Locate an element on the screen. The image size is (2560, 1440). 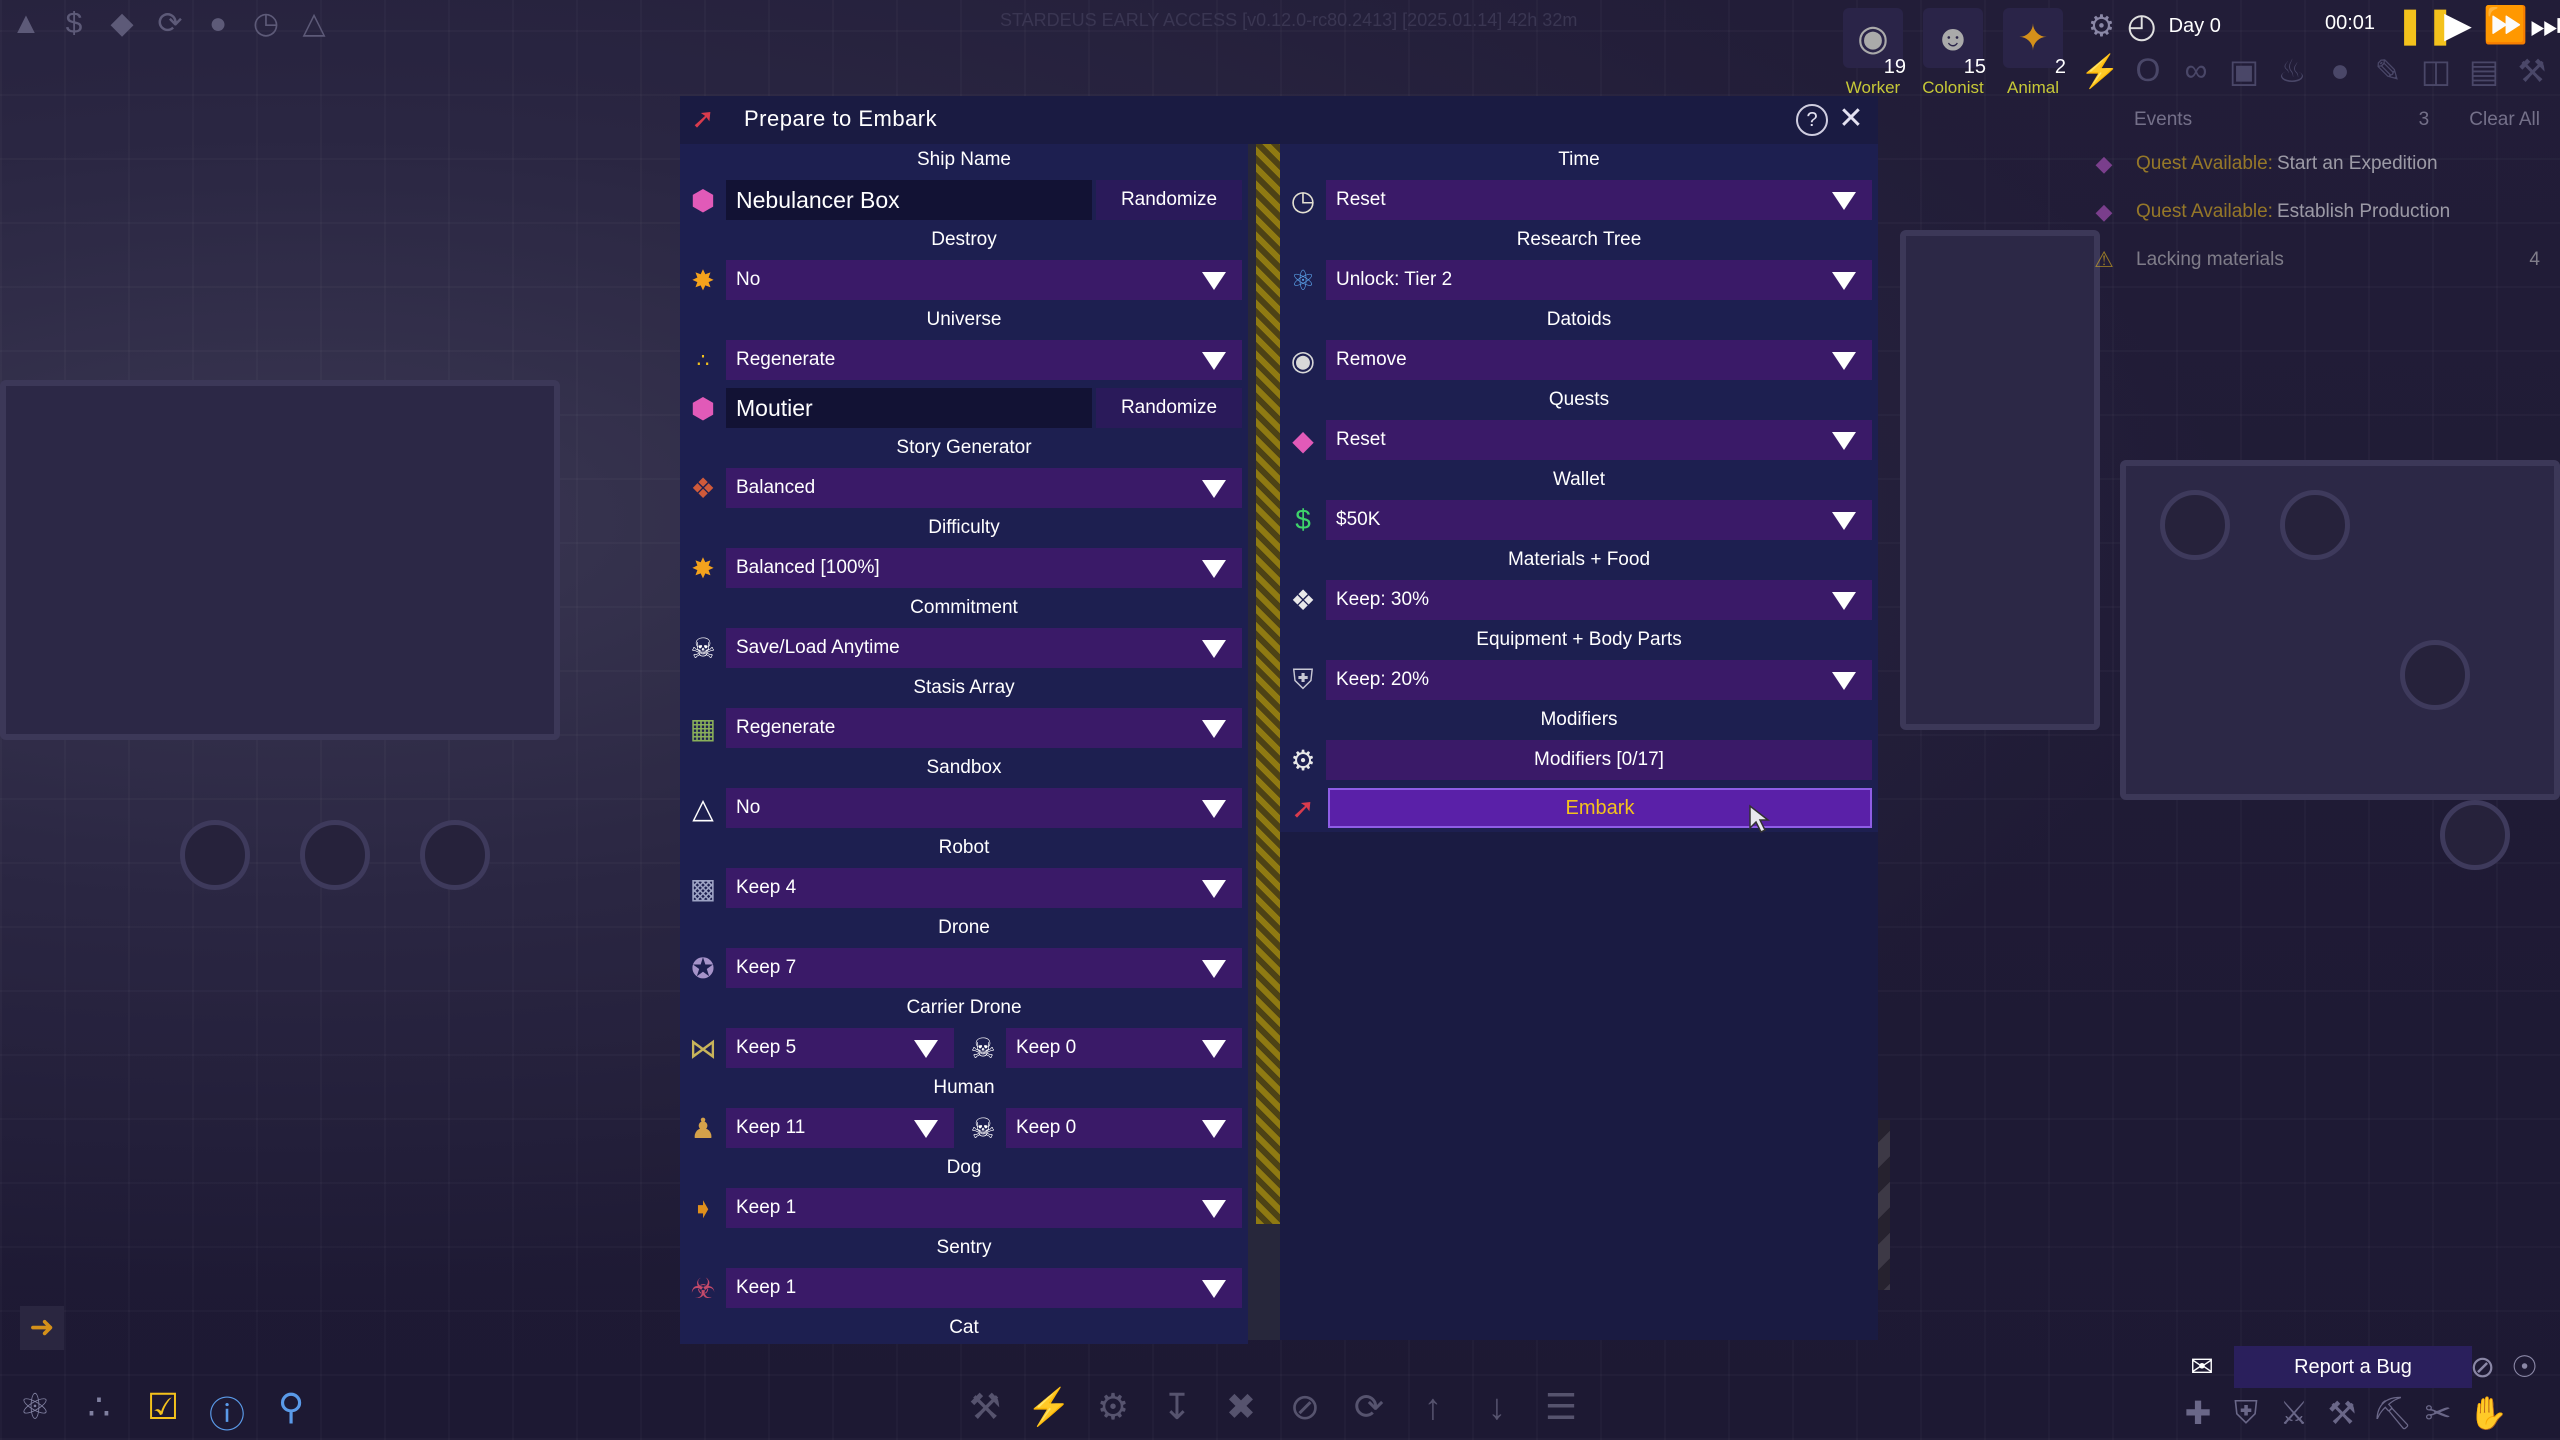
shield-icon: ⛨ is located at coordinates (2246, 1413).